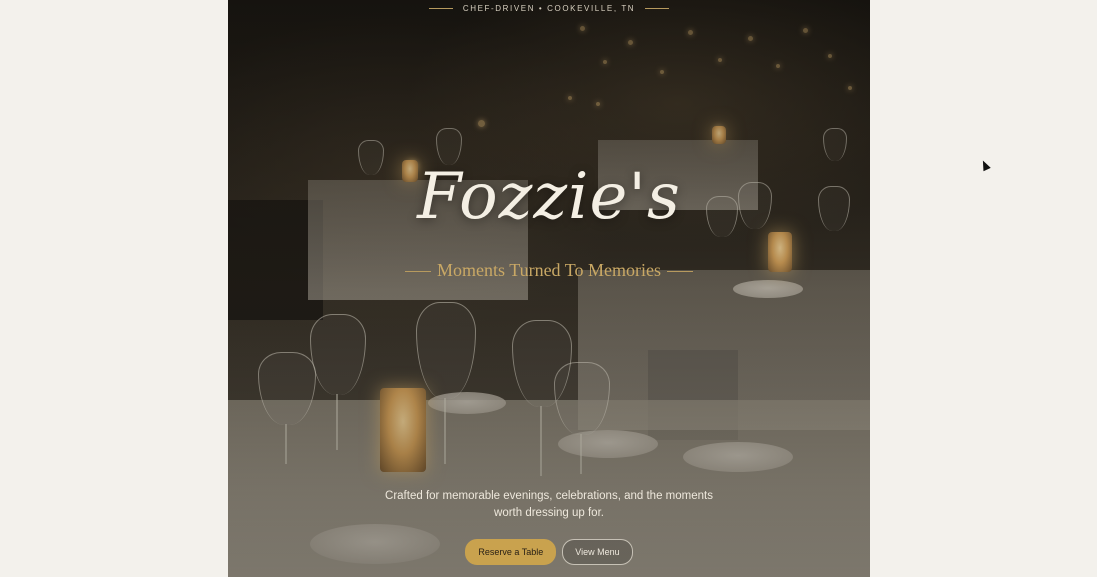 The height and width of the screenshot is (577, 1097). What do you see at coordinates (679, 272) in the screenshot?
I see `tagline-divider-right` at bounding box center [679, 272].